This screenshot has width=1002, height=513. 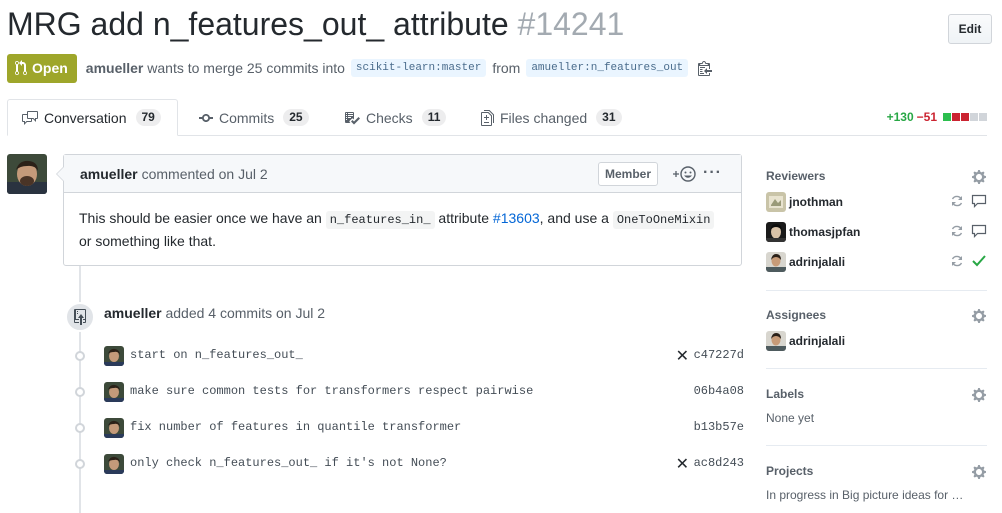 I want to click on commit-message: start on n_features_out_, so click(x=216, y=355).